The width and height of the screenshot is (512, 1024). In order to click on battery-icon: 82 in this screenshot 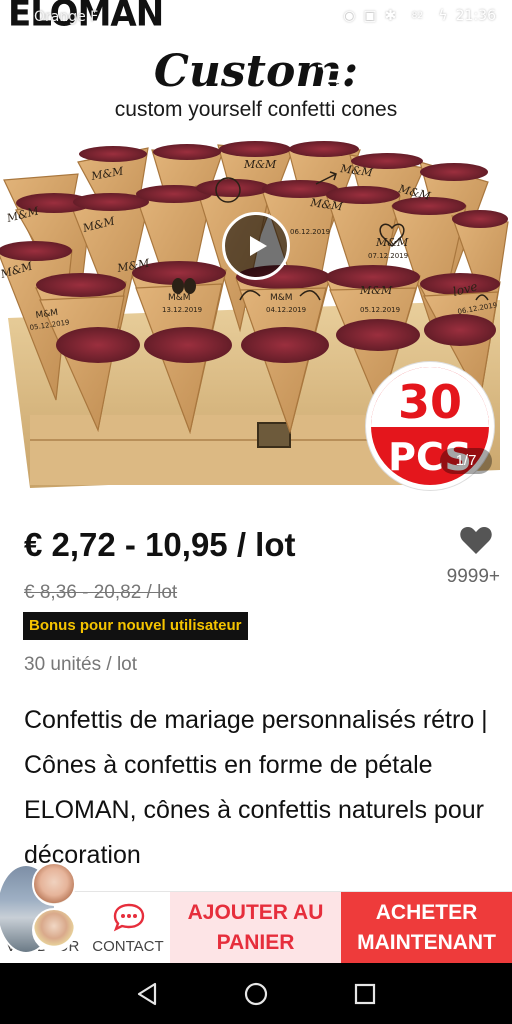, I will do `click(417, 16)`.